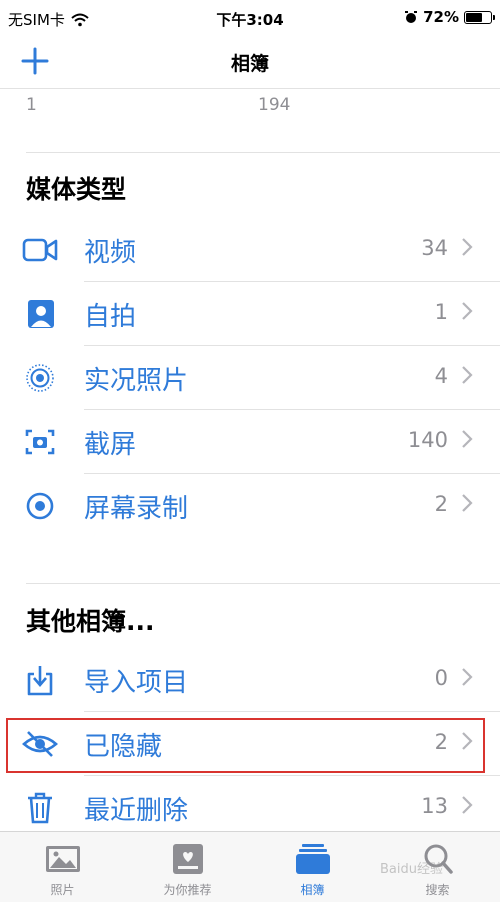 This screenshot has width=500, height=902. What do you see at coordinates (40, 250) in the screenshot?
I see `video-icon` at bounding box center [40, 250].